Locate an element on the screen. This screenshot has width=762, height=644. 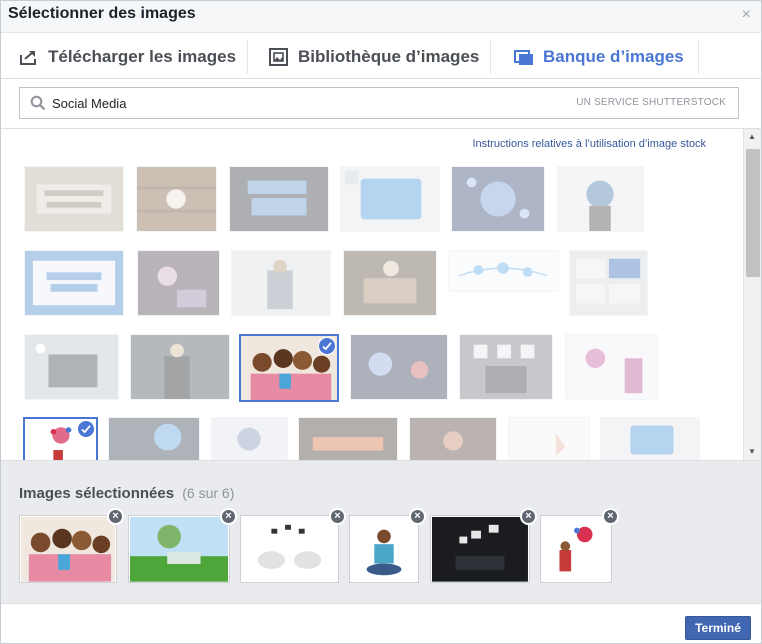
dialog-titlebar: Sélectionner des images × is located at coordinates (381, 17).